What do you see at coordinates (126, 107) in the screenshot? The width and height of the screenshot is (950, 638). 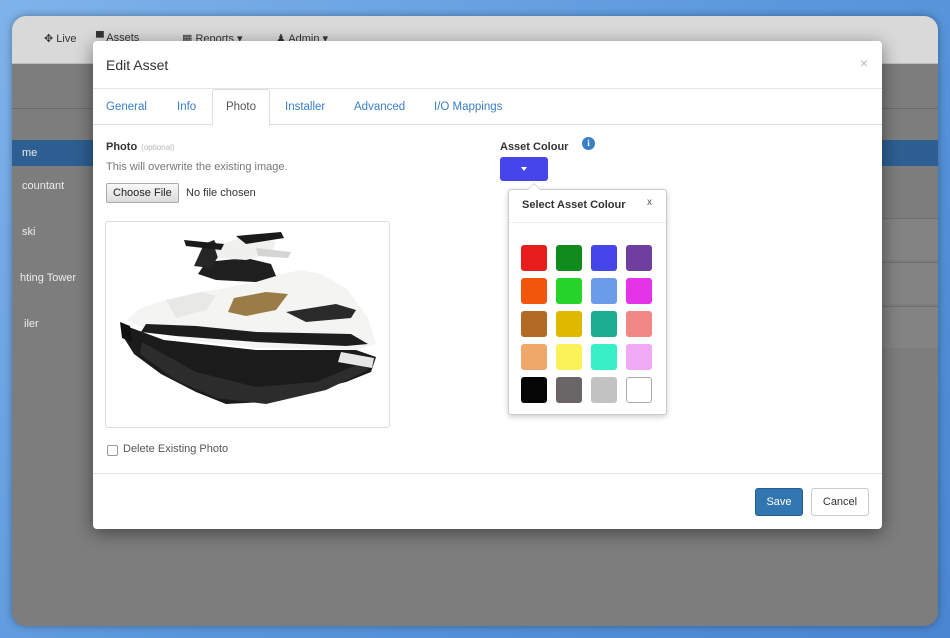 I see `tab-general: General` at bounding box center [126, 107].